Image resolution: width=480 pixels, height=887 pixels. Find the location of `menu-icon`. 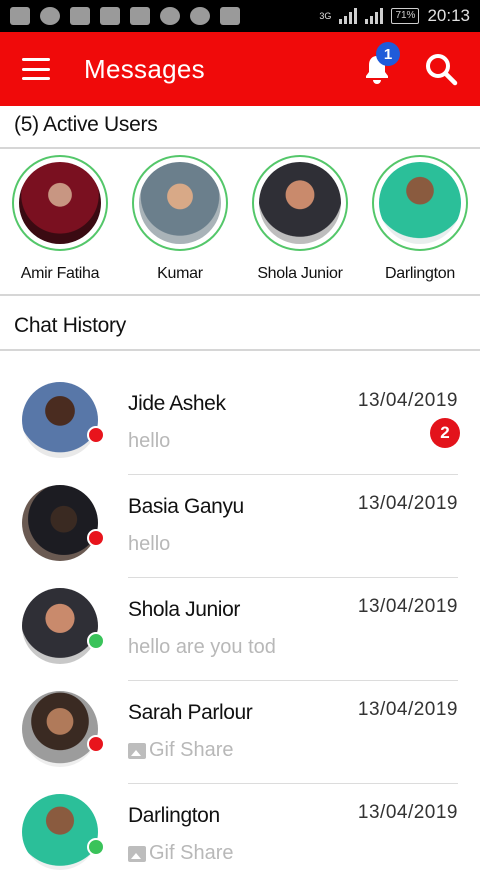

menu-icon is located at coordinates (36, 69).